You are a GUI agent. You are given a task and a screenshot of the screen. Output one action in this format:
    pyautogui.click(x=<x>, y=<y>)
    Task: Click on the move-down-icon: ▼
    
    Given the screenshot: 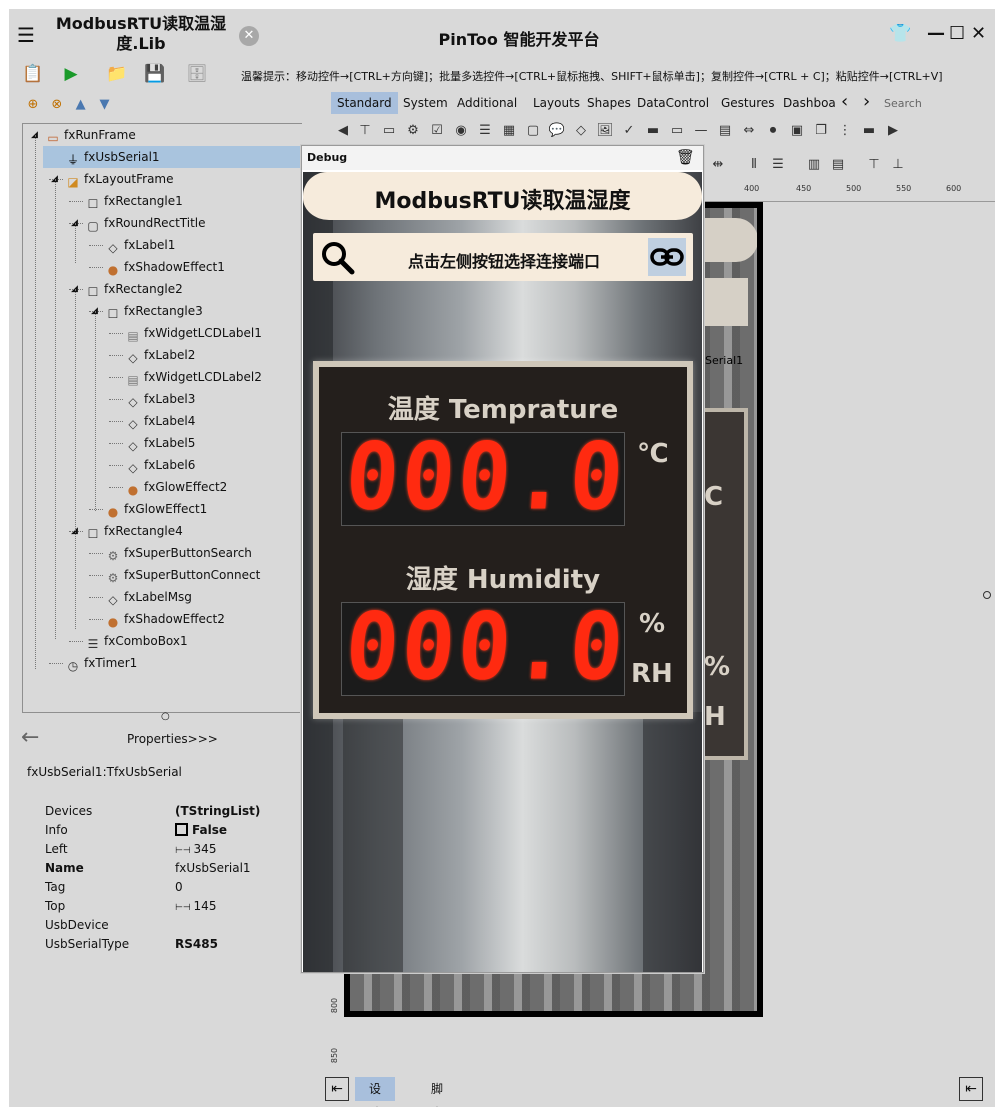 What is the action you would take?
    pyautogui.click(x=104, y=104)
    